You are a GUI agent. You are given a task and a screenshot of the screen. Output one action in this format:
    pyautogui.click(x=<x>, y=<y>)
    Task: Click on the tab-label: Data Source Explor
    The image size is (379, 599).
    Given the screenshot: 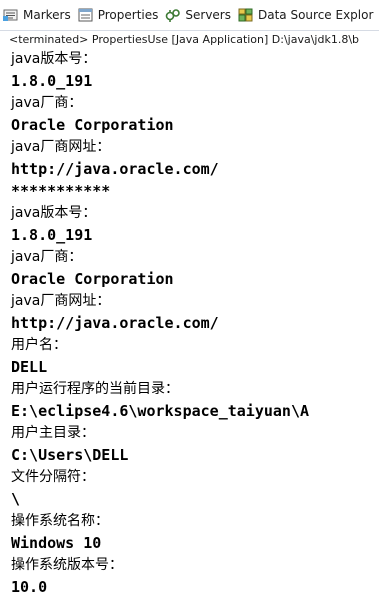 What is the action you would take?
    pyautogui.click(x=316, y=15)
    